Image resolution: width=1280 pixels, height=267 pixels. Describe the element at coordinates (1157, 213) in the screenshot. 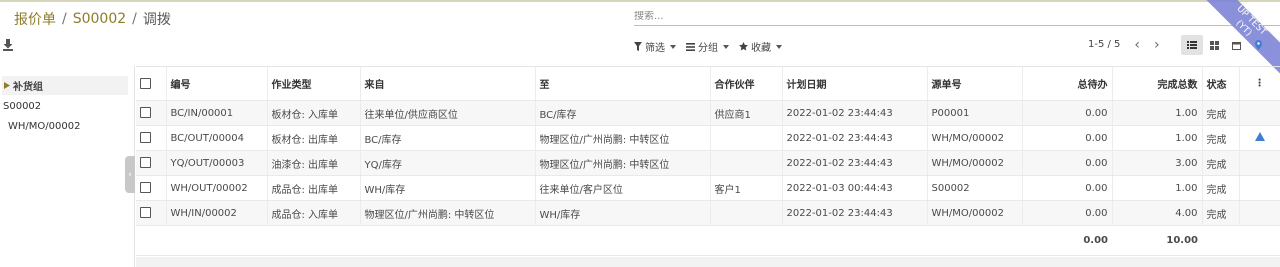

I see `cell-done: 4.00` at that location.